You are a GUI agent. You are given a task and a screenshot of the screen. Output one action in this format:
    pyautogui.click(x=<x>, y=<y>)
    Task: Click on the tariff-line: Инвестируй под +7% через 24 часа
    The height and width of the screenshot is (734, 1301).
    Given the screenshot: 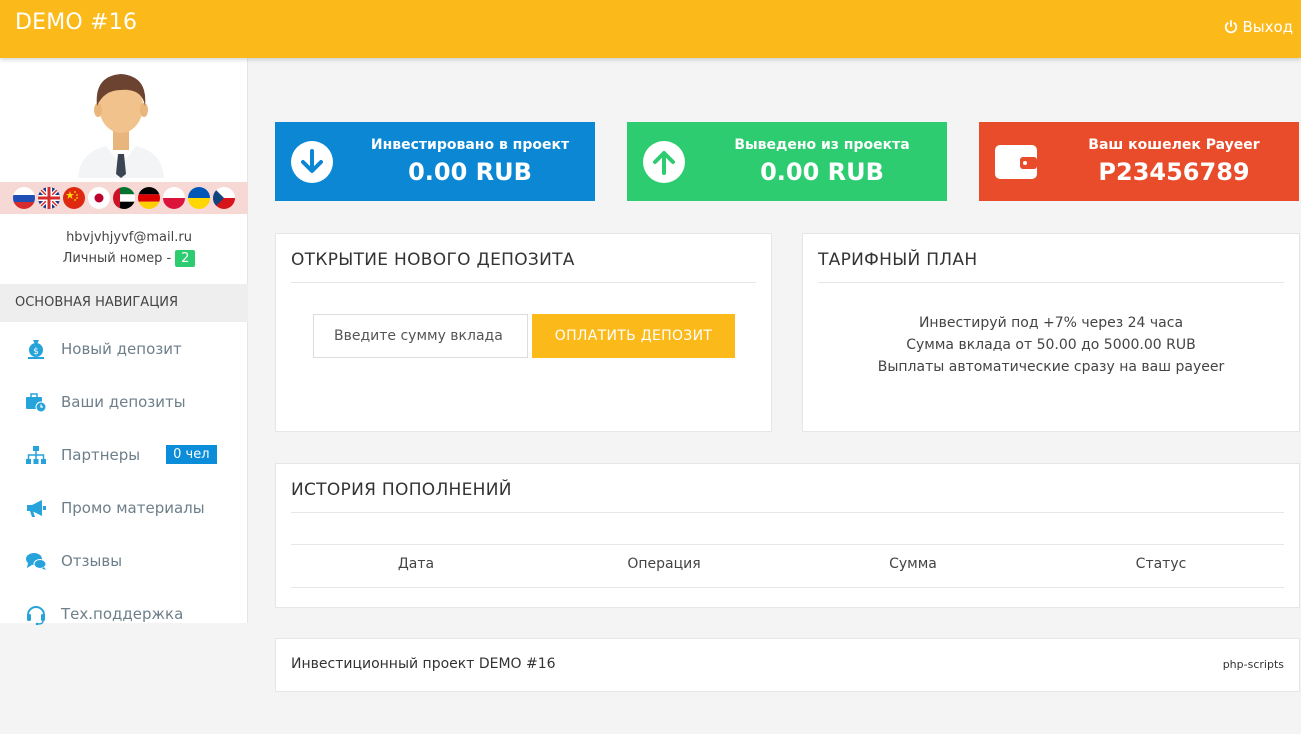 What is the action you would take?
    pyautogui.click(x=1051, y=323)
    